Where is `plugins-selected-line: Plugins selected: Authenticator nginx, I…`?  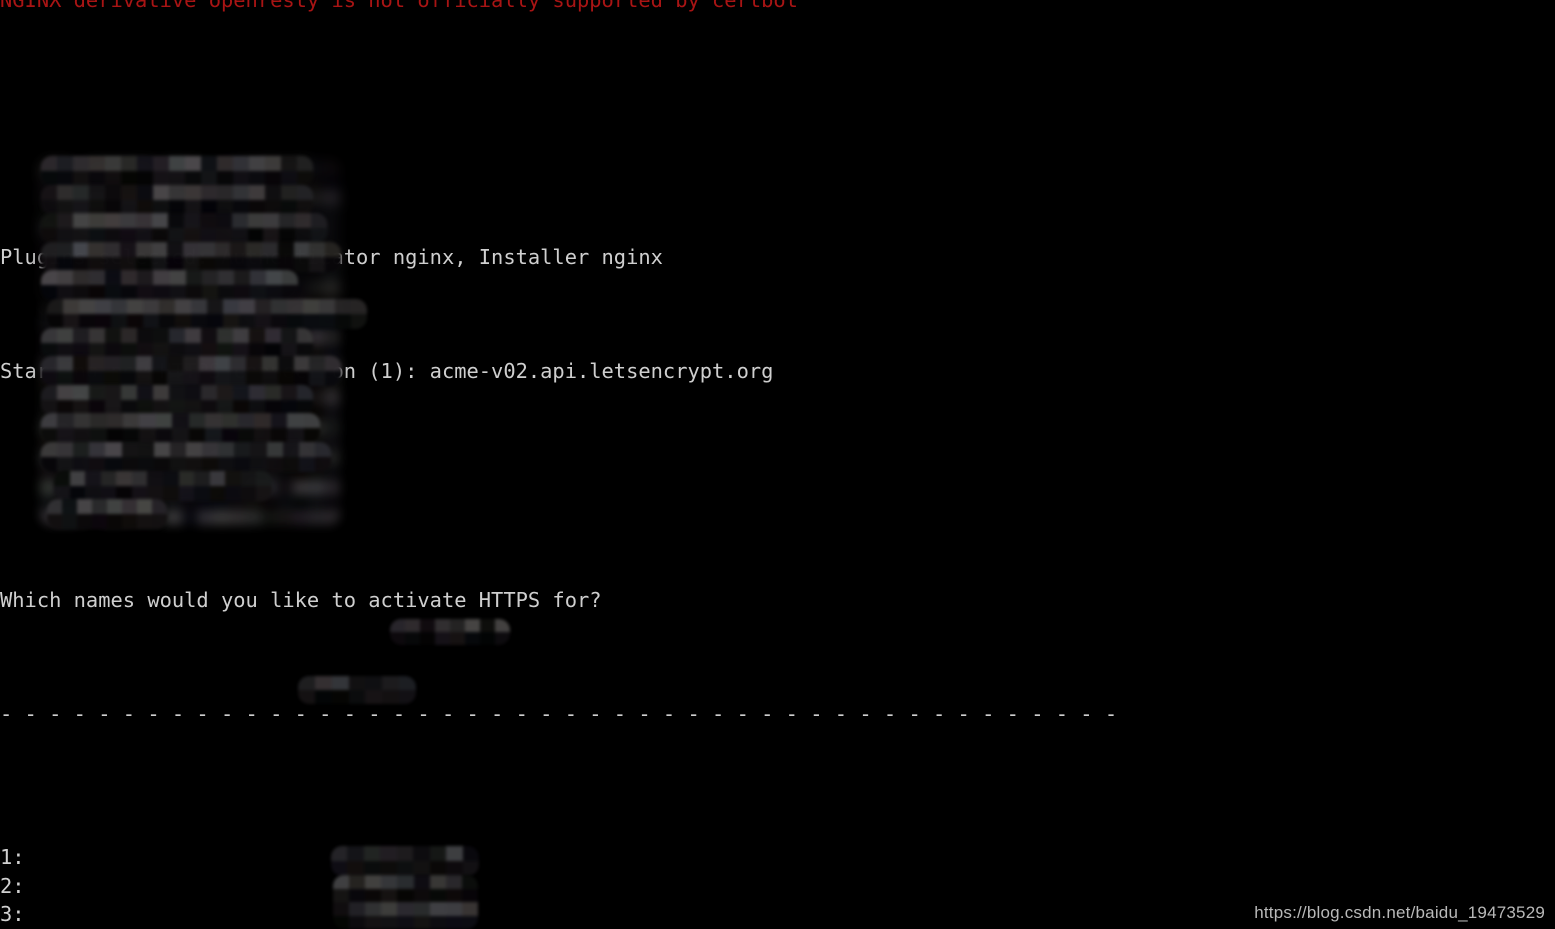
plugins-selected-line: Plugins selected: Authenticator nginx, I… is located at coordinates (331, 256).